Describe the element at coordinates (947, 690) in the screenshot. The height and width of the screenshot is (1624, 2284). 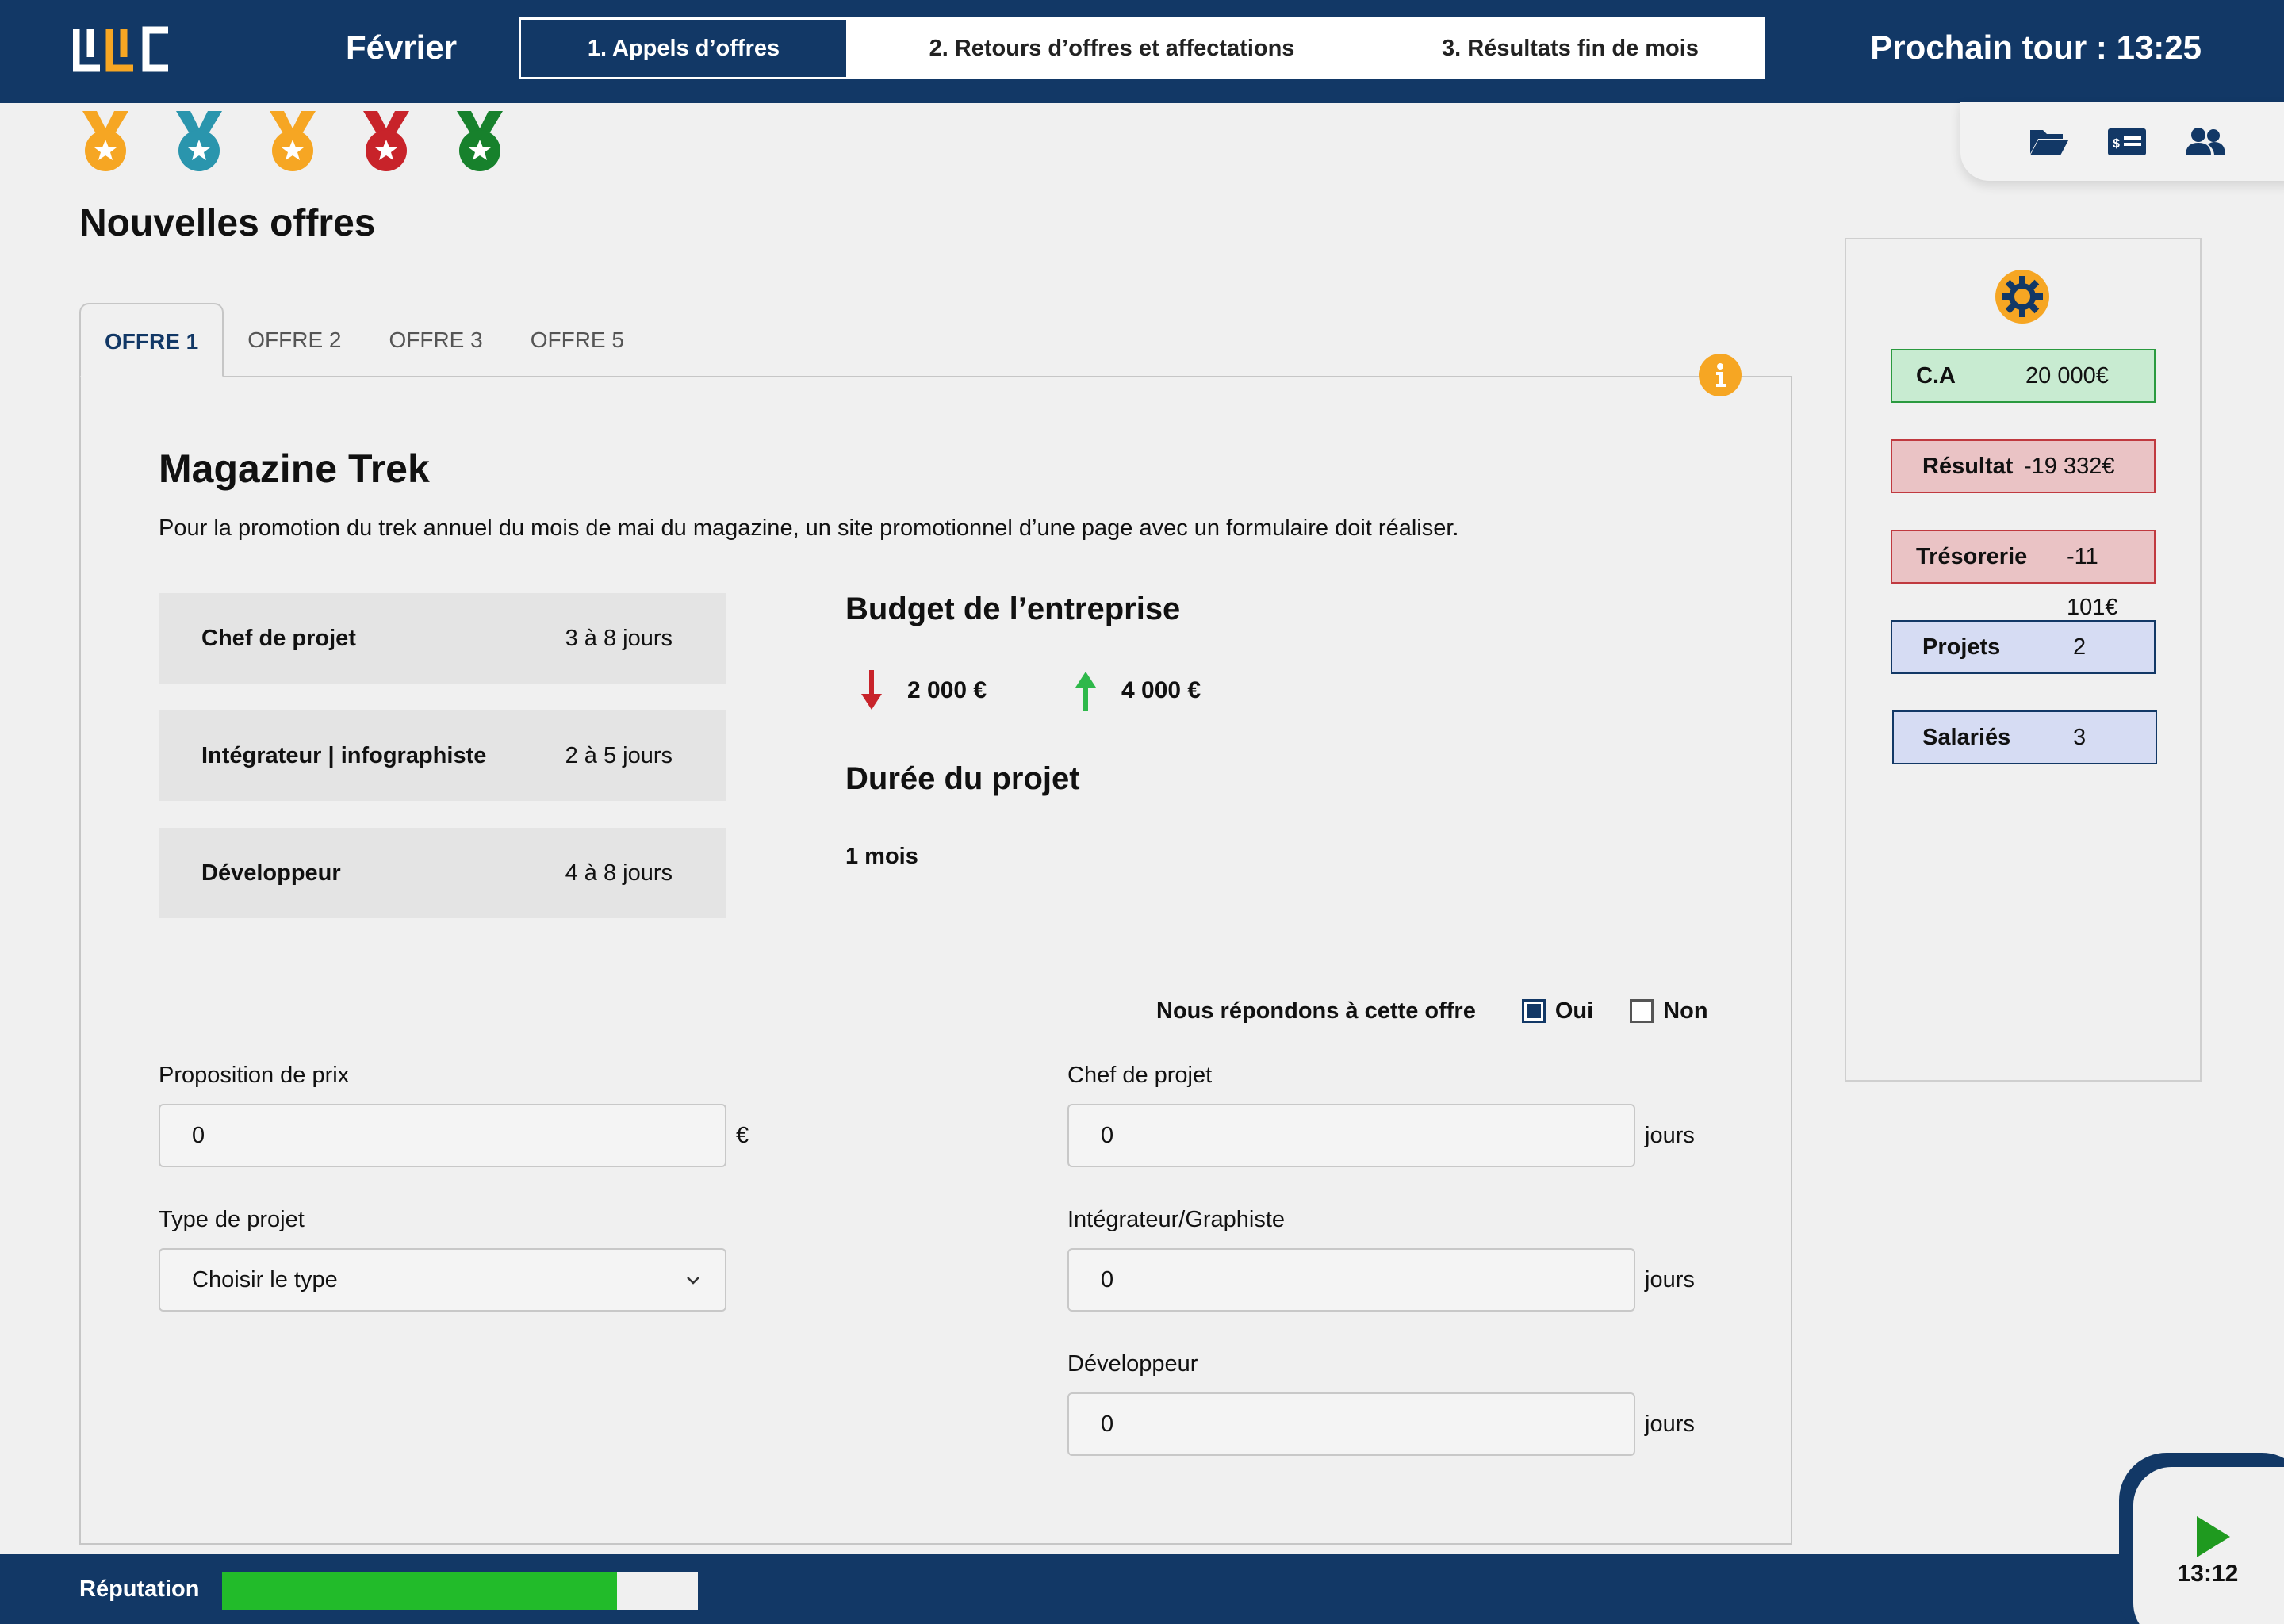
I see `budget-min-value: 2 000 €` at that location.